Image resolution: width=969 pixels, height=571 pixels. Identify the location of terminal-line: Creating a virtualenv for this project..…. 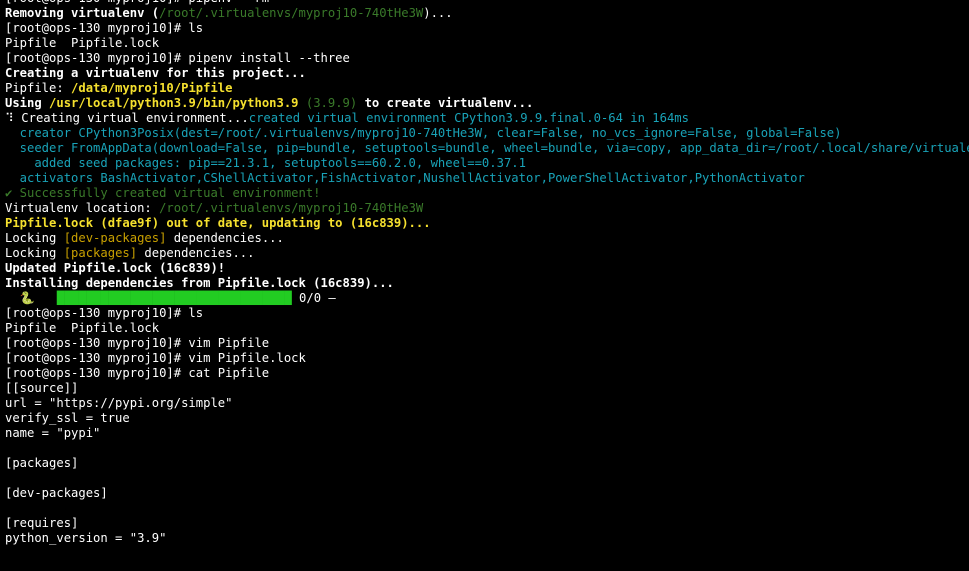
(487, 73).